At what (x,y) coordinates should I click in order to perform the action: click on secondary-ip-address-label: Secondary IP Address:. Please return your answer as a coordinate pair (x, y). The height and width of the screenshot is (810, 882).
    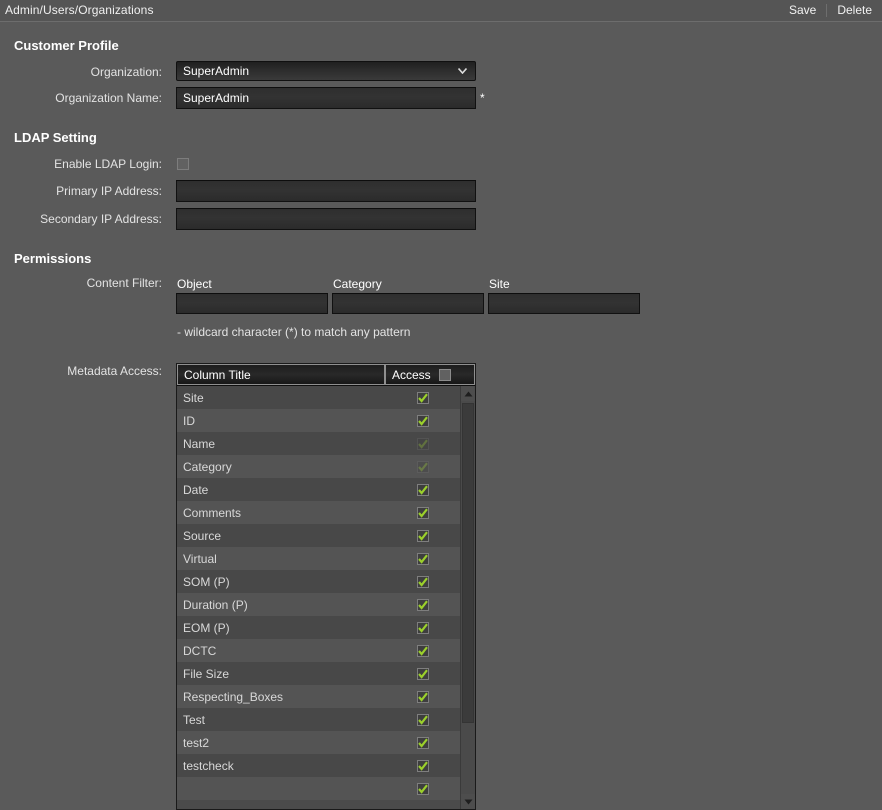
    Looking at the image, I should click on (101, 219).